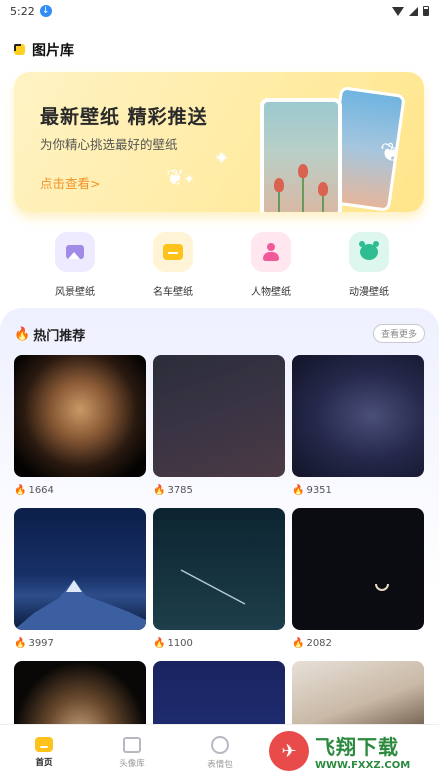 The image size is (439, 780). I want to click on watermark-logo-icon: ✈, so click(289, 751).